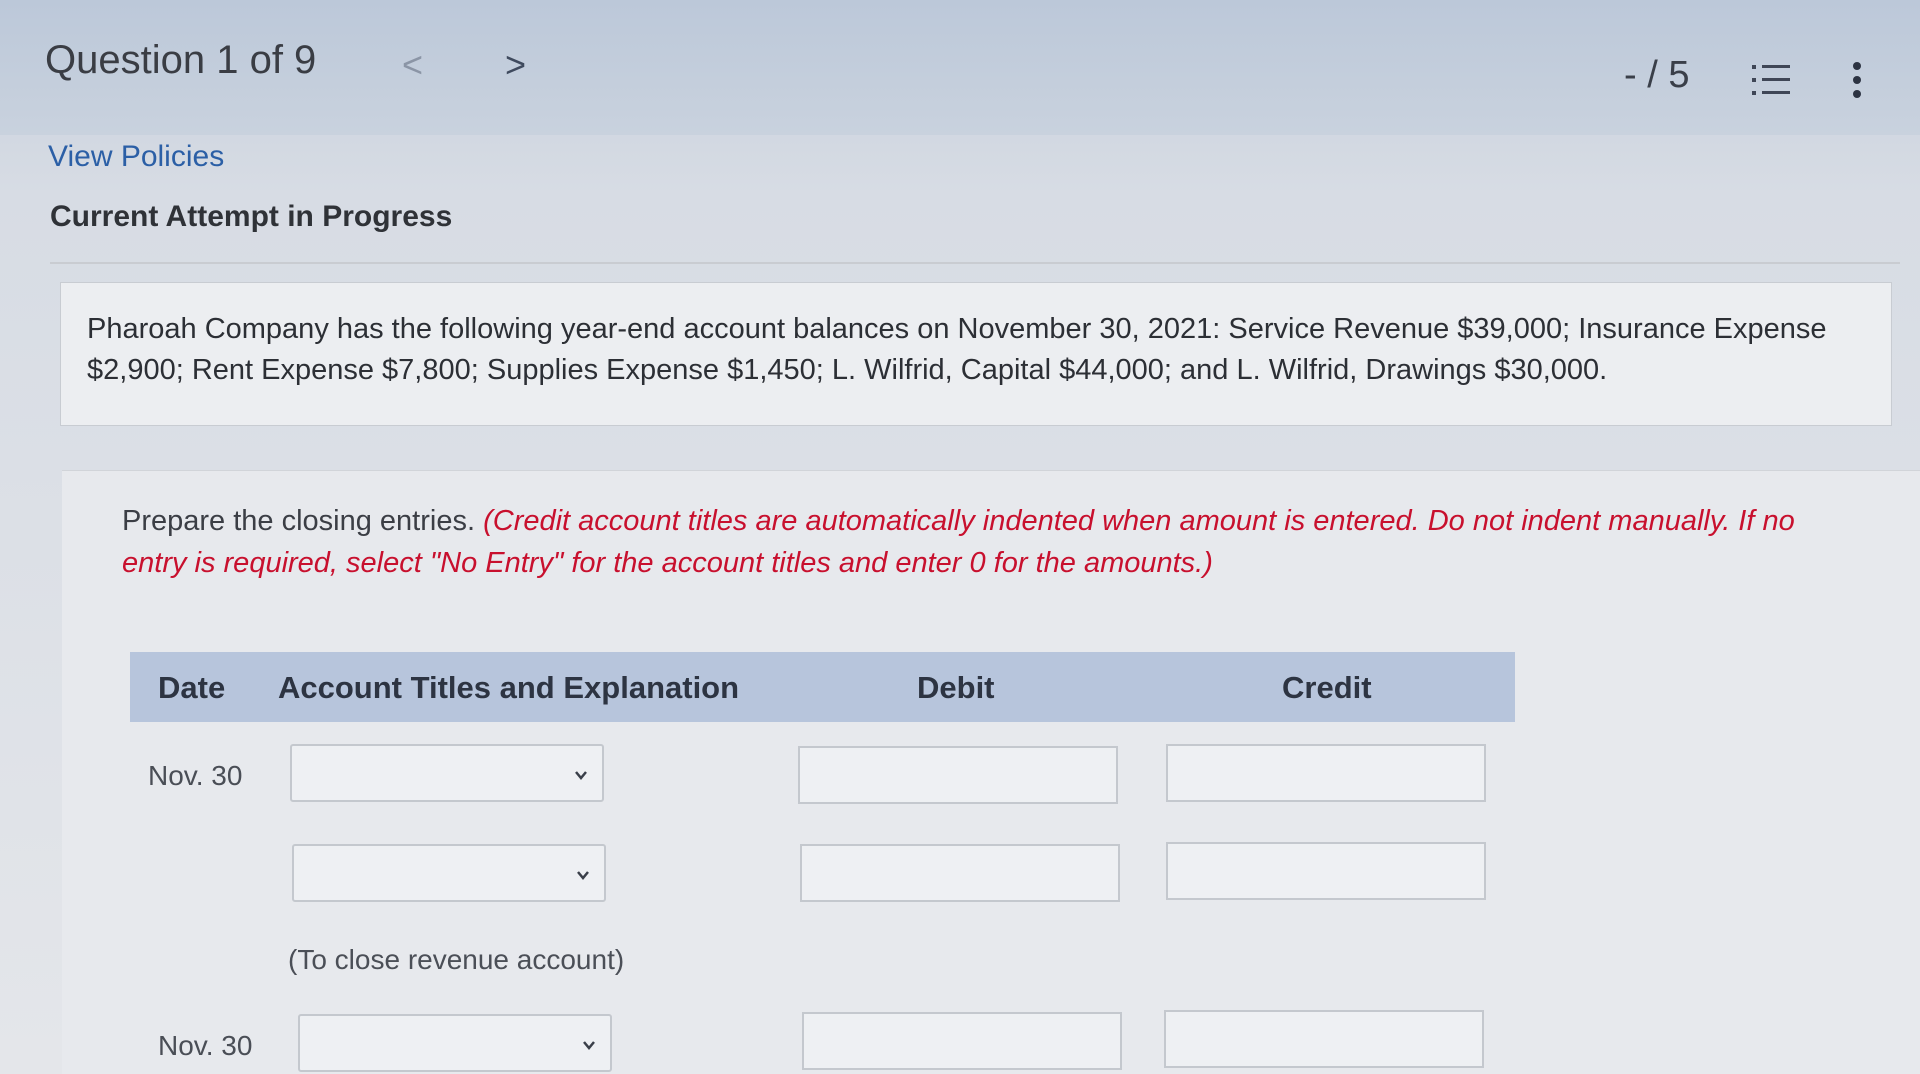 The image size is (1920, 1074). What do you see at coordinates (1772, 80) in the screenshot?
I see `list-icon` at bounding box center [1772, 80].